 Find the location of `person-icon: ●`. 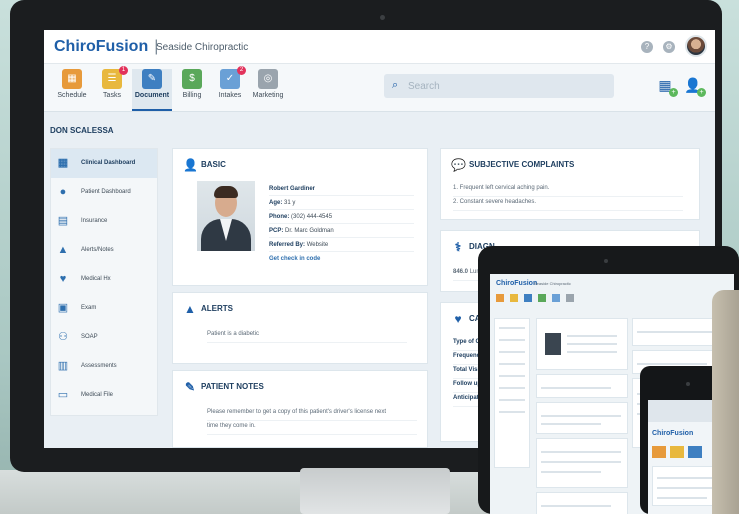

person-icon: ● is located at coordinates (63, 192).